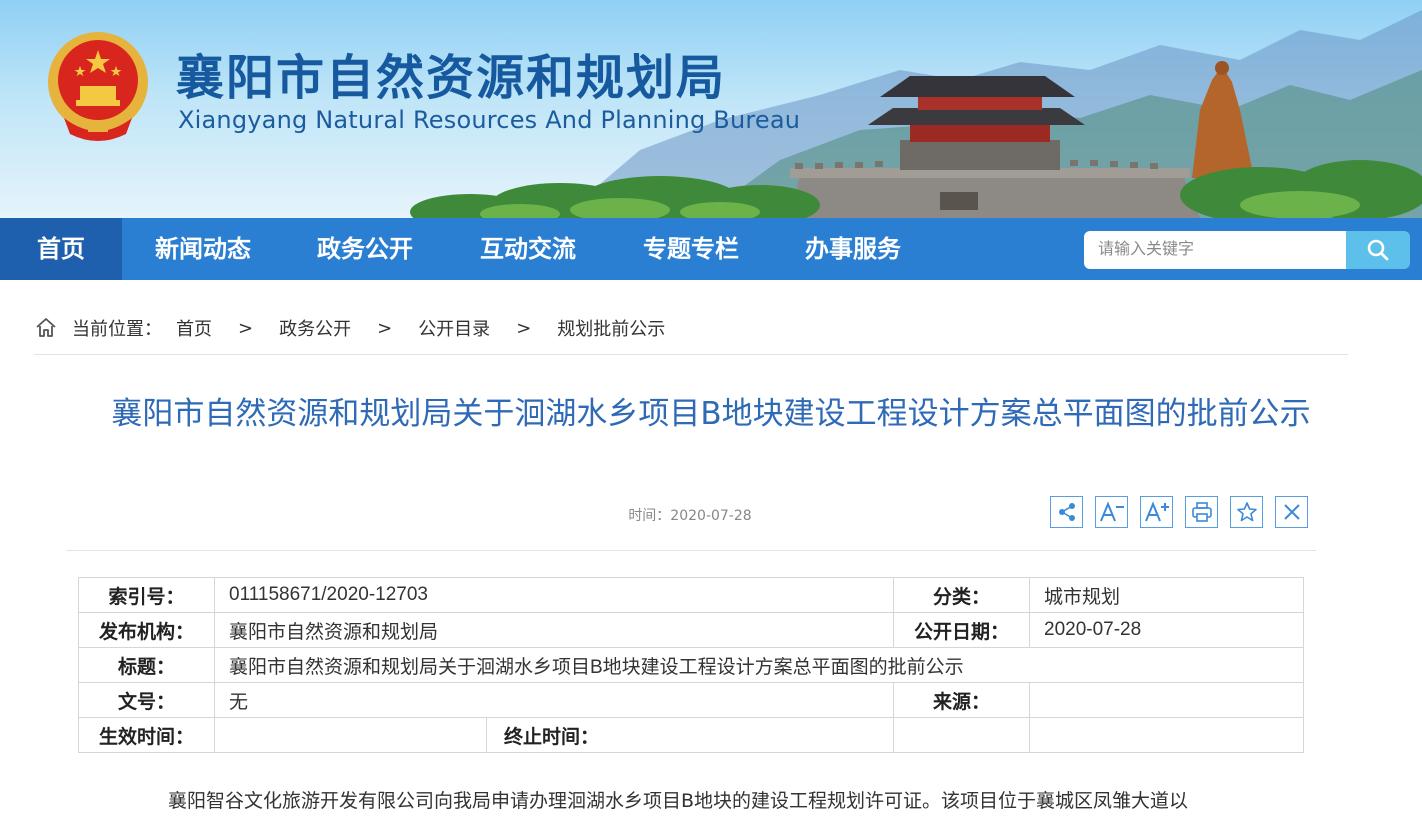 This screenshot has height=819, width=1422. Describe the element at coordinates (1166, 630) in the screenshot. I see `publish-date-value: 2020-07-28` at that location.